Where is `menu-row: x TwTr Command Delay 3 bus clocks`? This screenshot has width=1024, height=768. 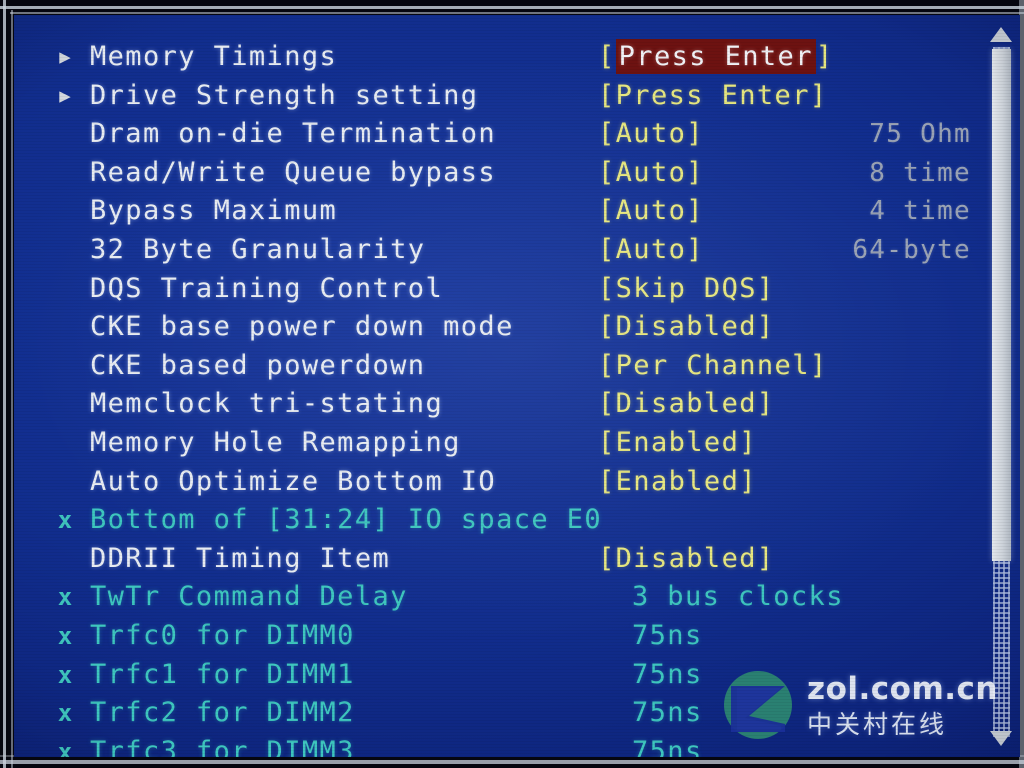
menu-row: x TwTr Command Delay 3 bus clocks is located at coordinates (517, 597).